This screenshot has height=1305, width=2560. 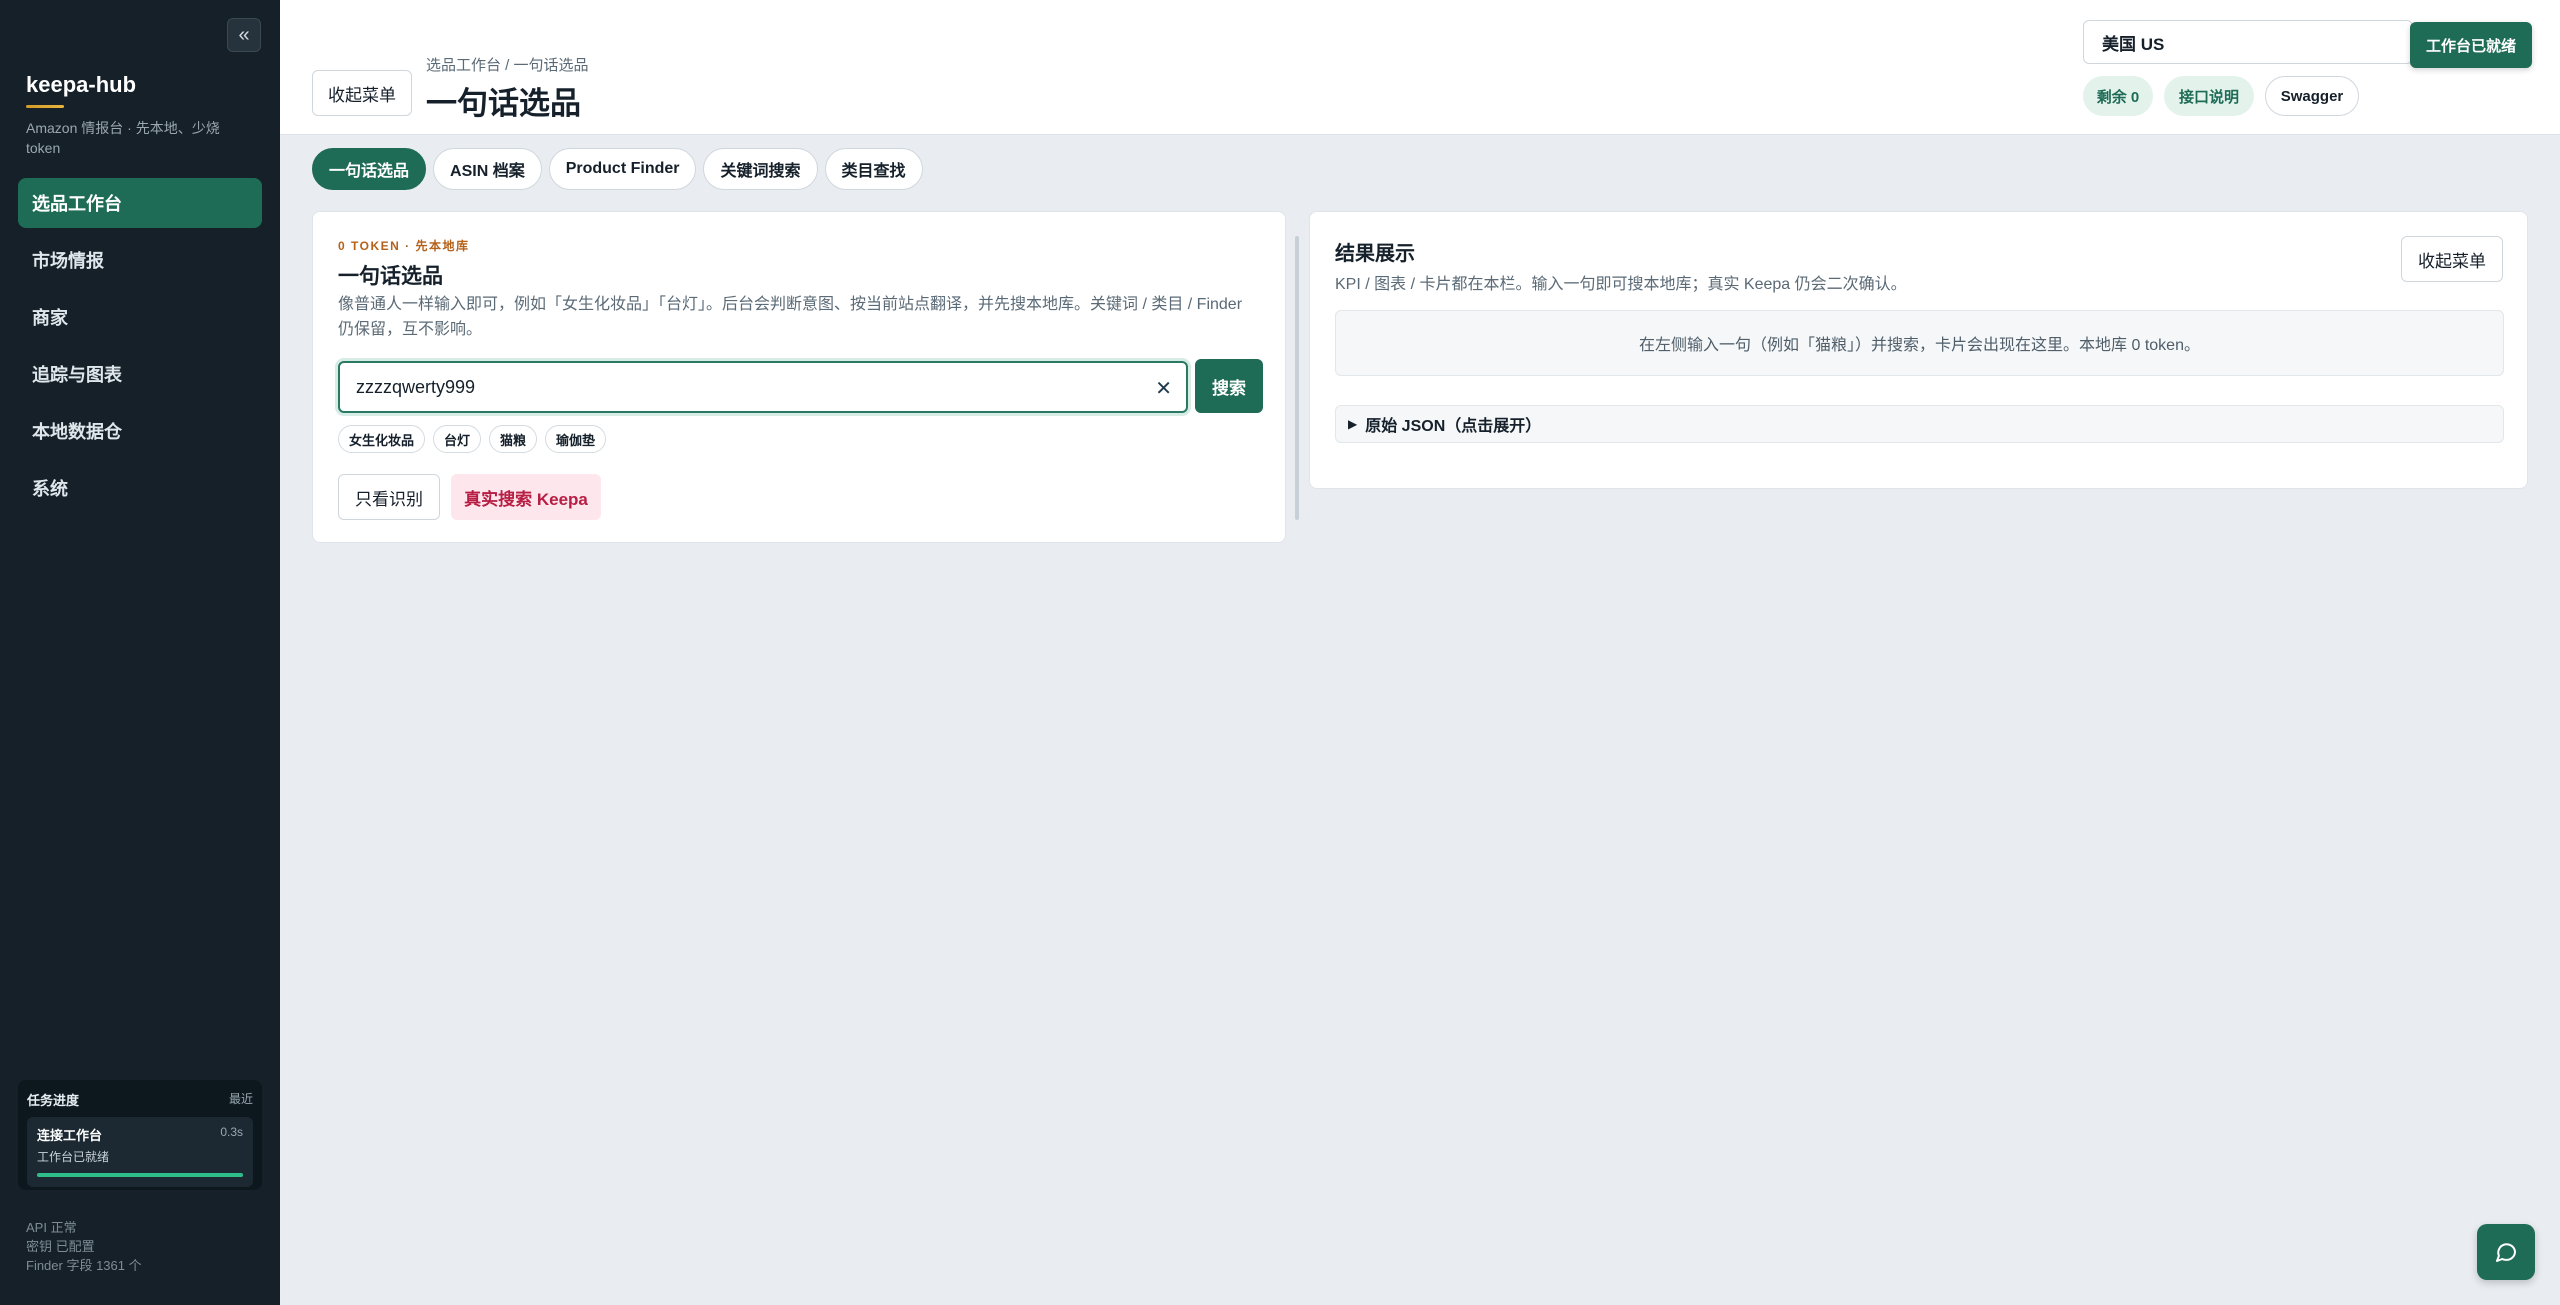 I want to click on swagger-button: Swagger, so click(x=2312, y=96).